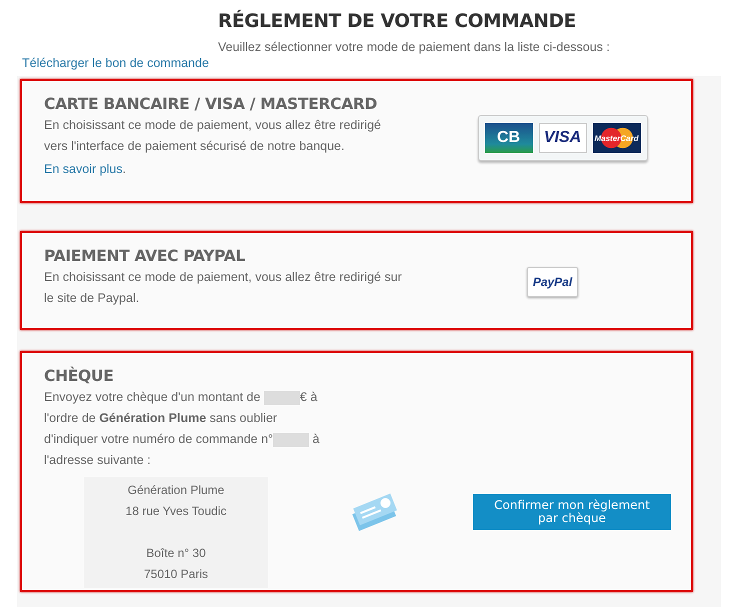 The image size is (731, 607). I want to click on cb-logo: CB, so click(508, 138).